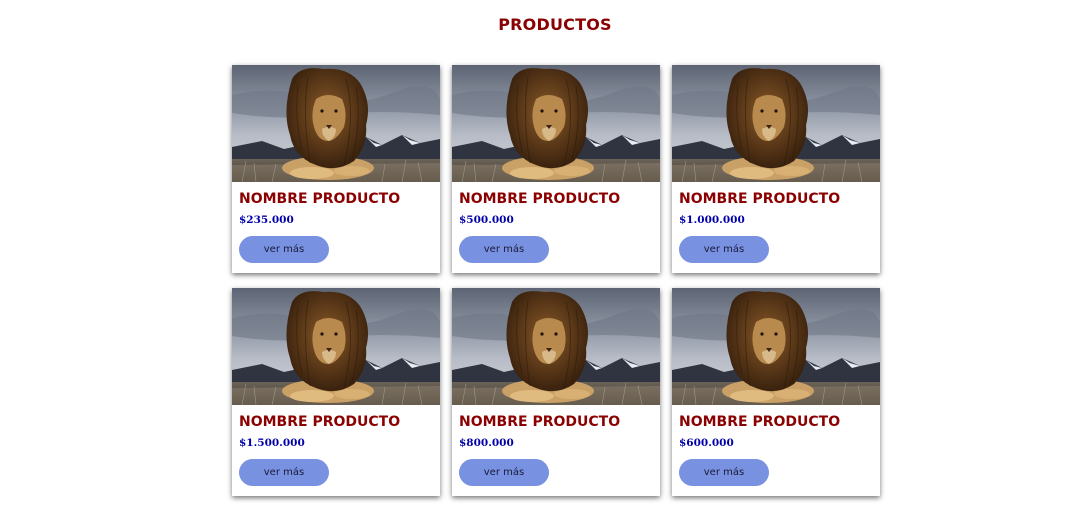  I want to click on product-price: $600.000, so click(706, 443).